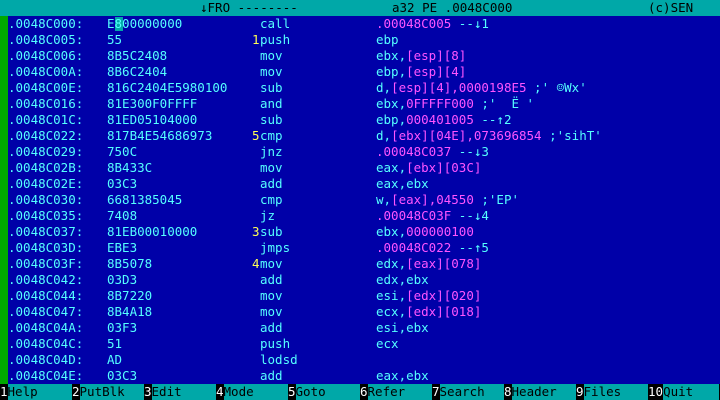 This screenshot has width=720, height=400. What do you see at coordinates (183, 392) in the screenshot?
I see `fkey-label: Edit` at bounding box center [183, 392].